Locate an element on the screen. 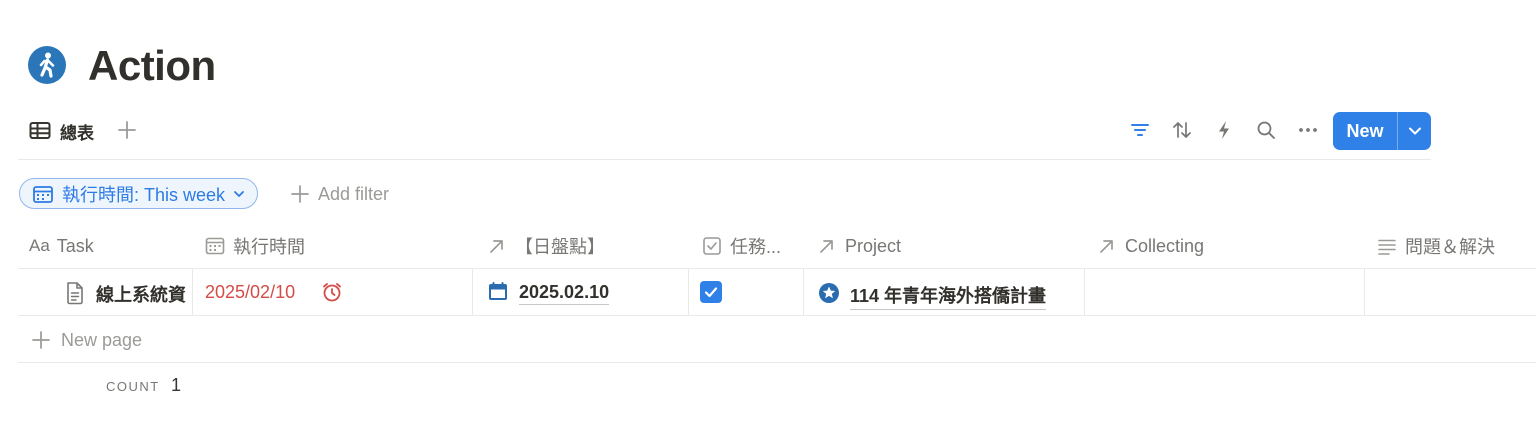  task-title-text: 線上系統資 is located at coordinates (141, 295).